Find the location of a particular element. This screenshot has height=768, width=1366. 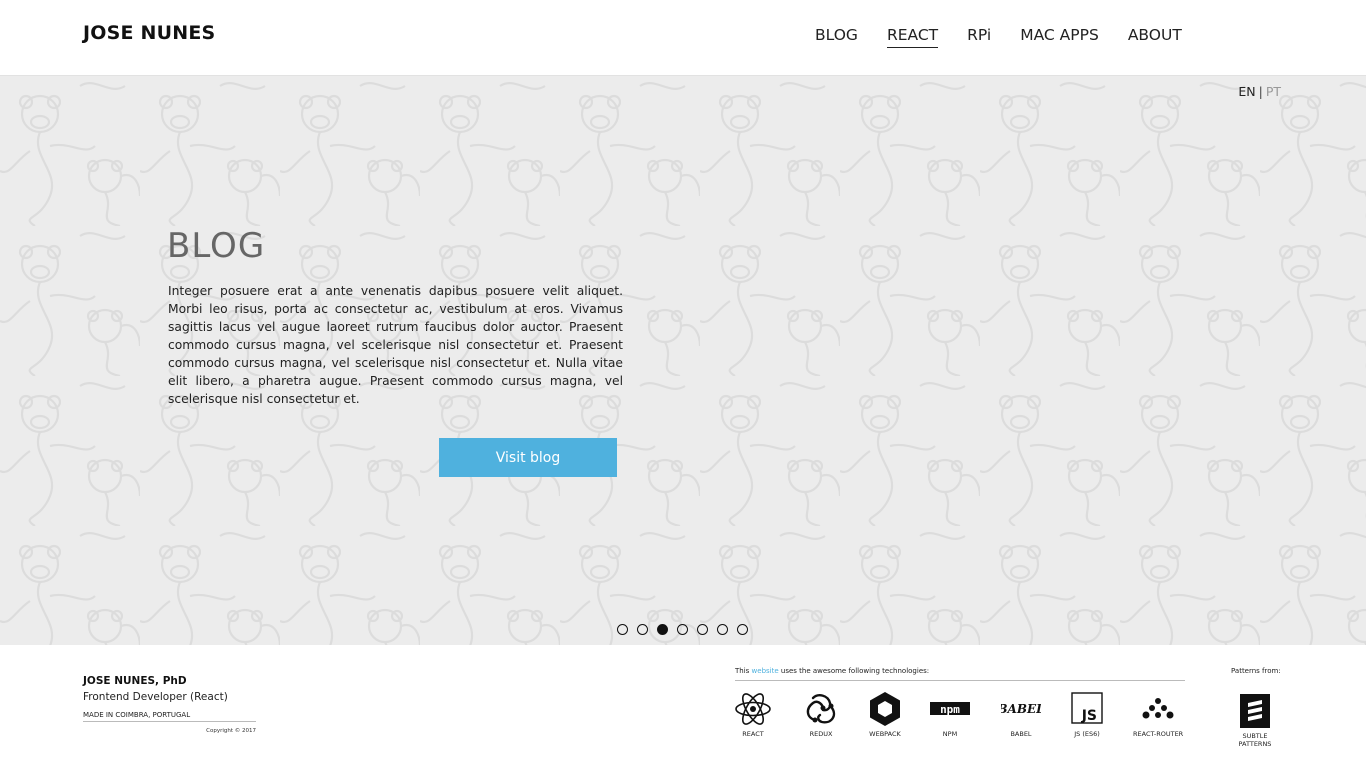

tech-label: REACT is located at coordinates (753, 734).